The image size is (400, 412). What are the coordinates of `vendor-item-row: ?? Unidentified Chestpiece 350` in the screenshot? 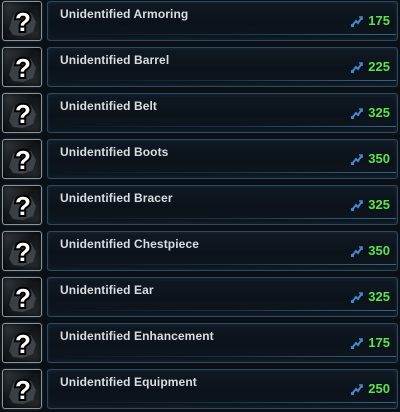 It's located at (200, 252).